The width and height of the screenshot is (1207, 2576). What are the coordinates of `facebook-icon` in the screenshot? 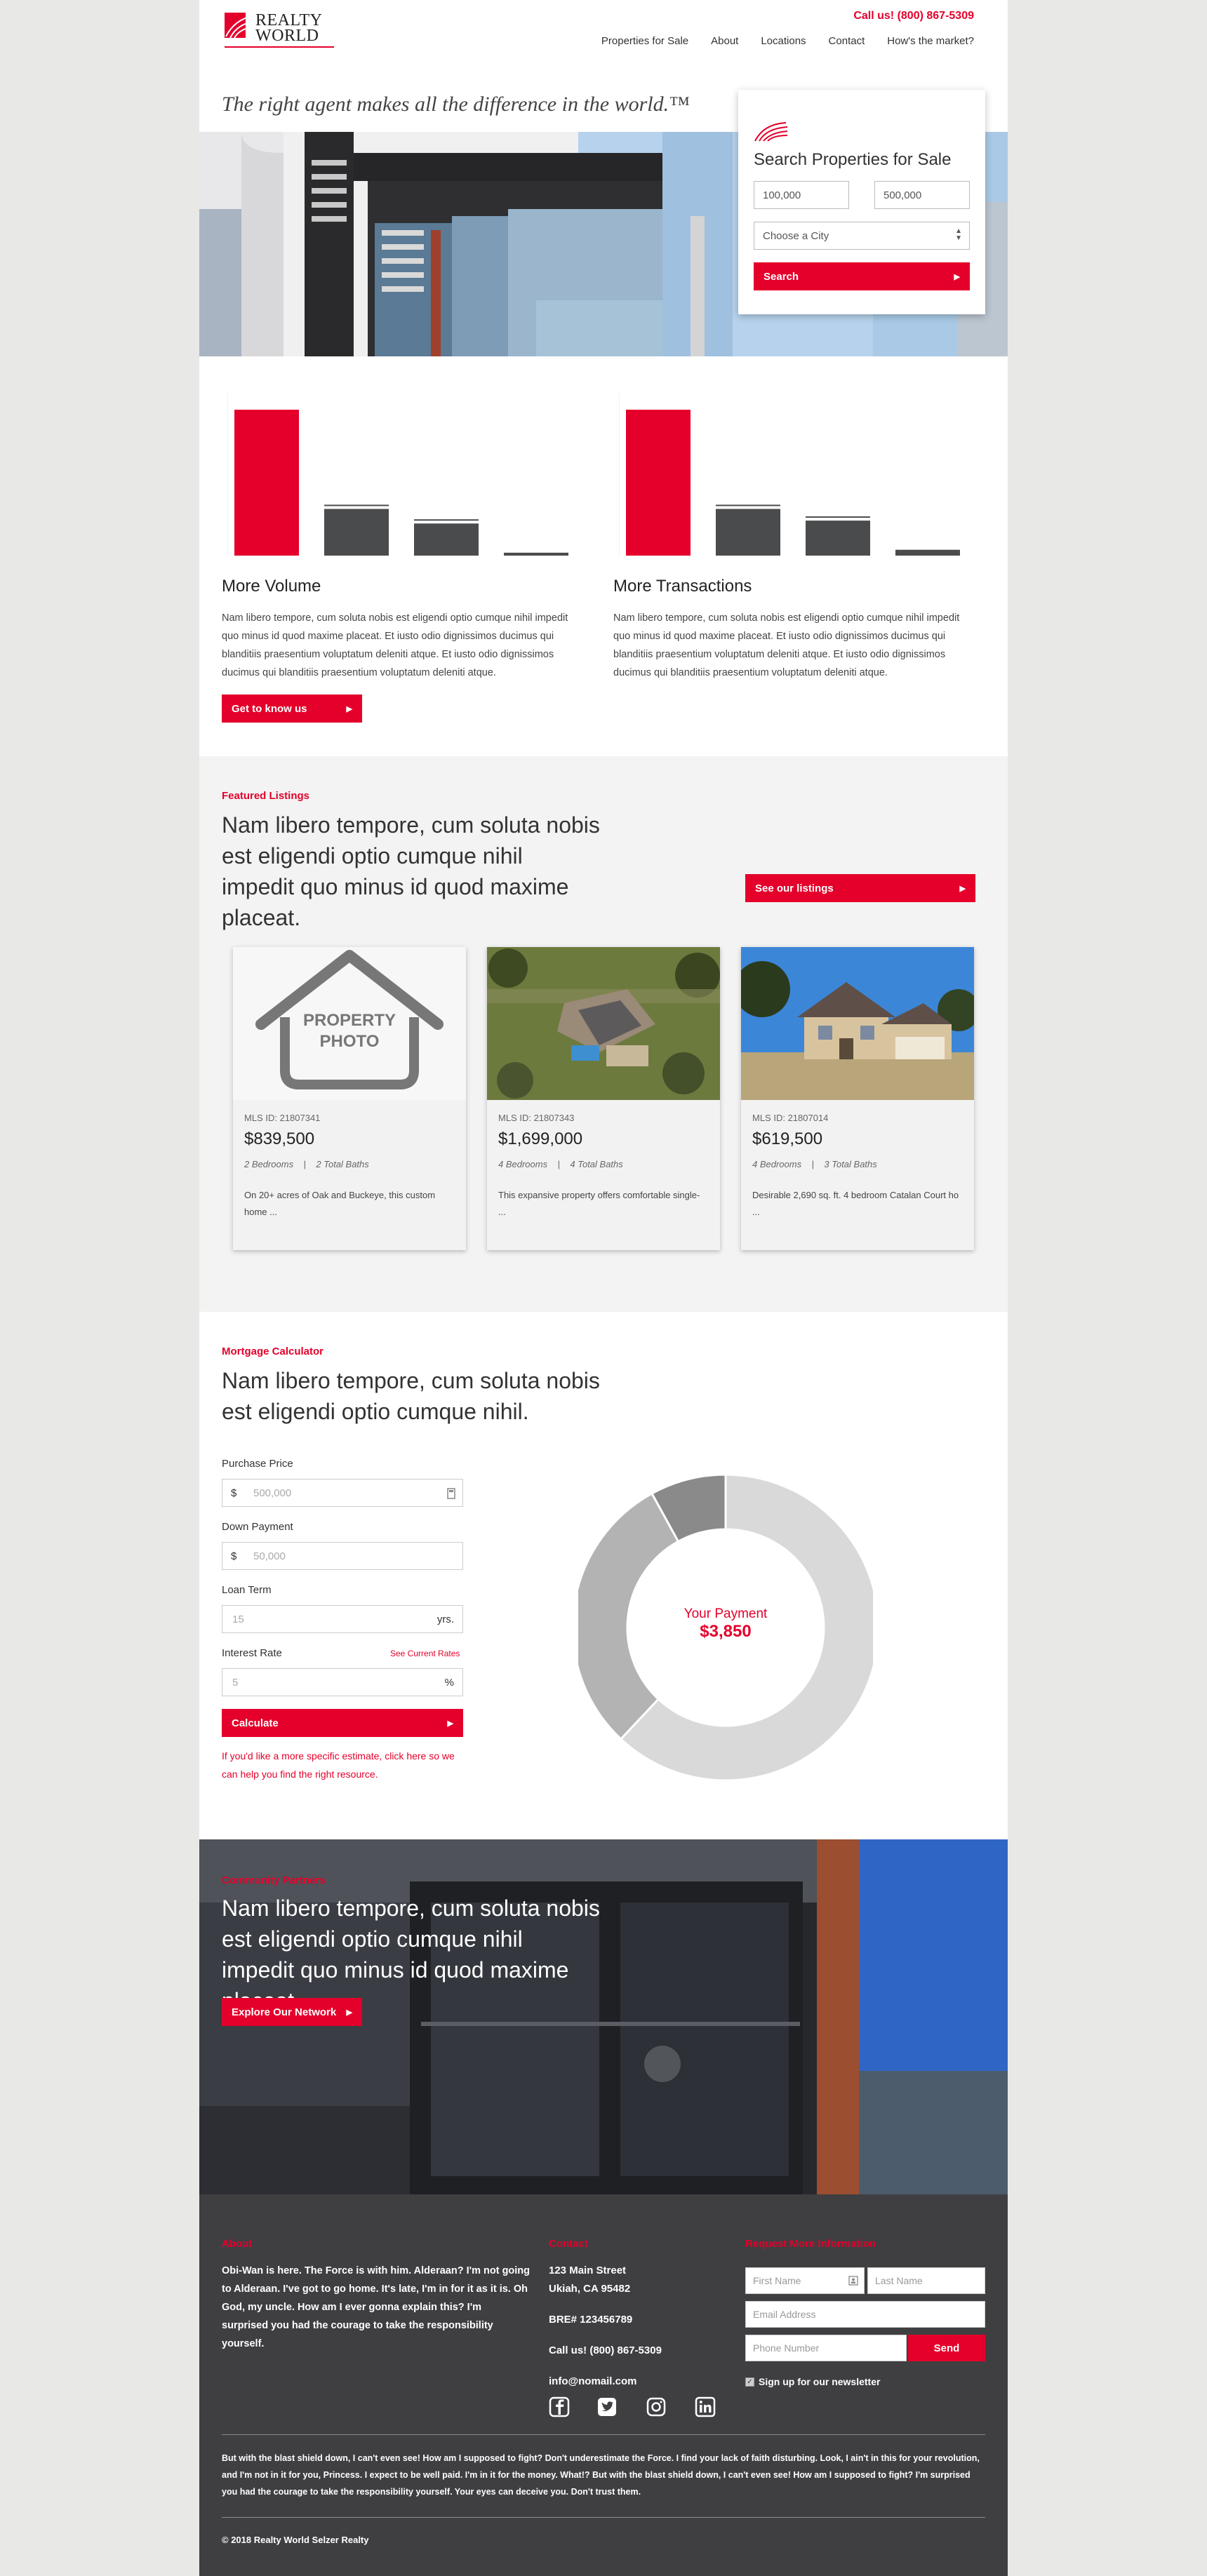 It's located at (559, 2406).